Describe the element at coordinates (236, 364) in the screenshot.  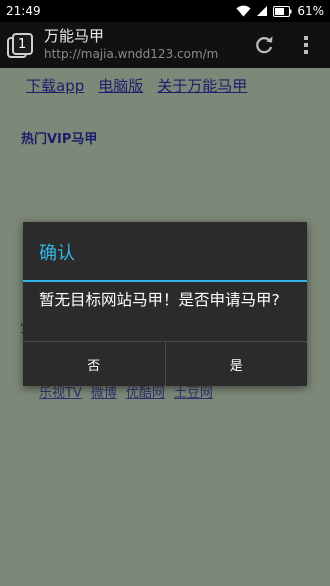
I see `yes-button: 是` at that location.